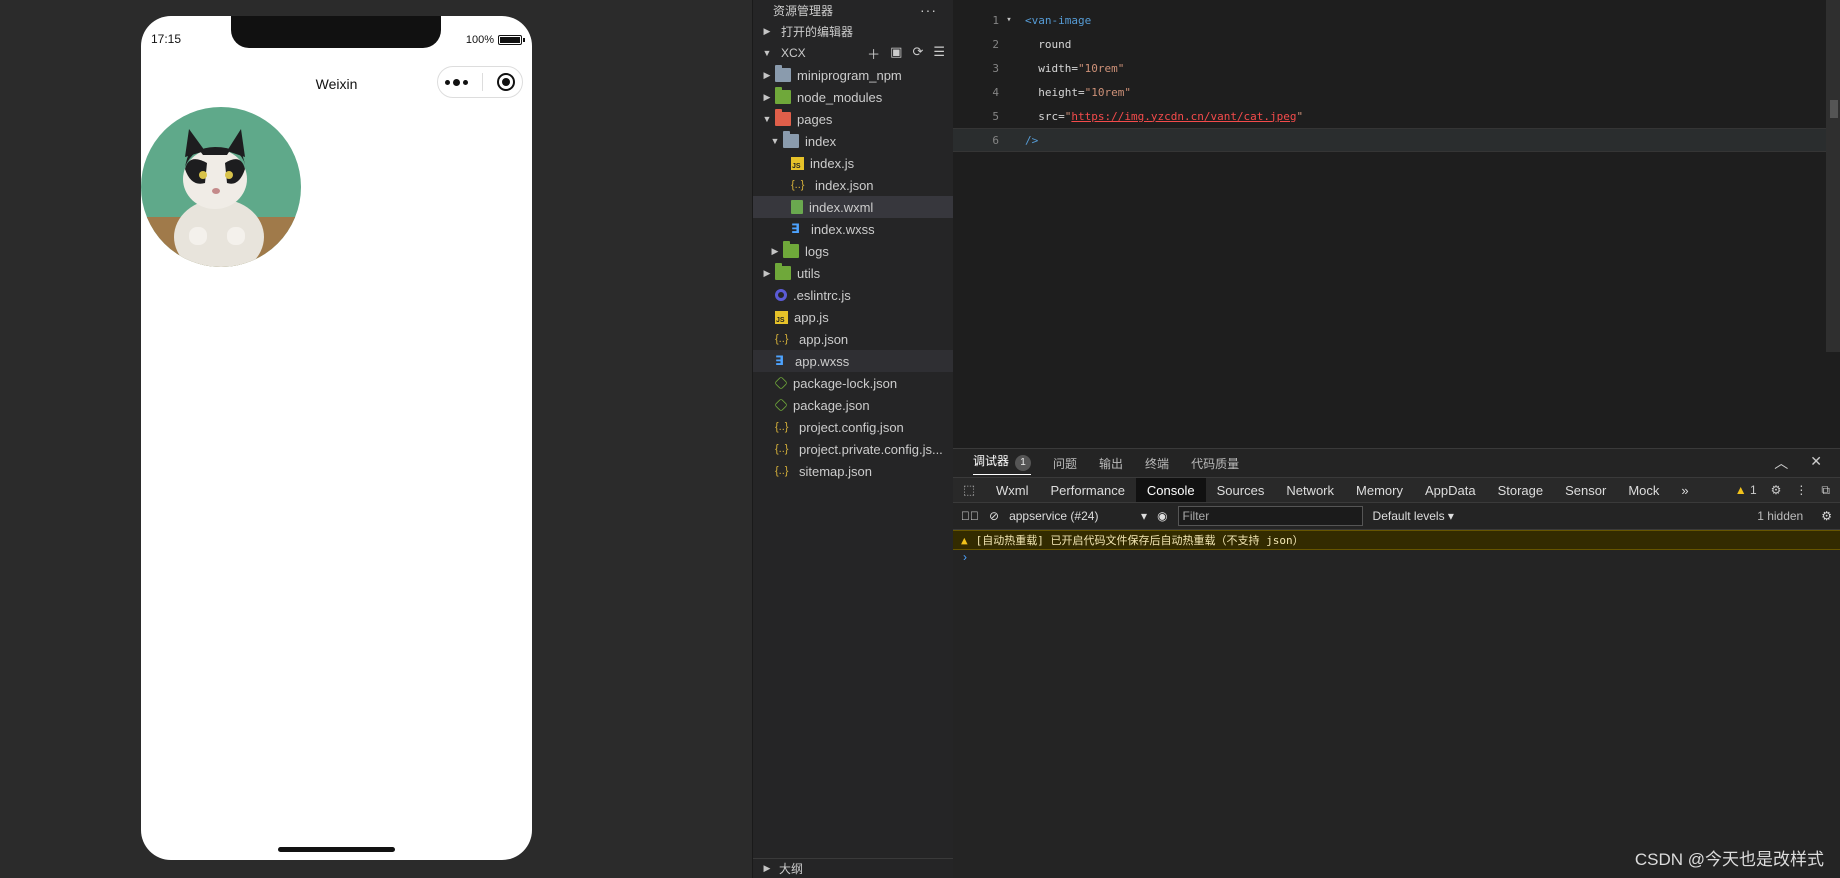  Describe the element at coordinates (1170, 490) in the screenshot. I see `devtools-tab-console: Console` at that location.